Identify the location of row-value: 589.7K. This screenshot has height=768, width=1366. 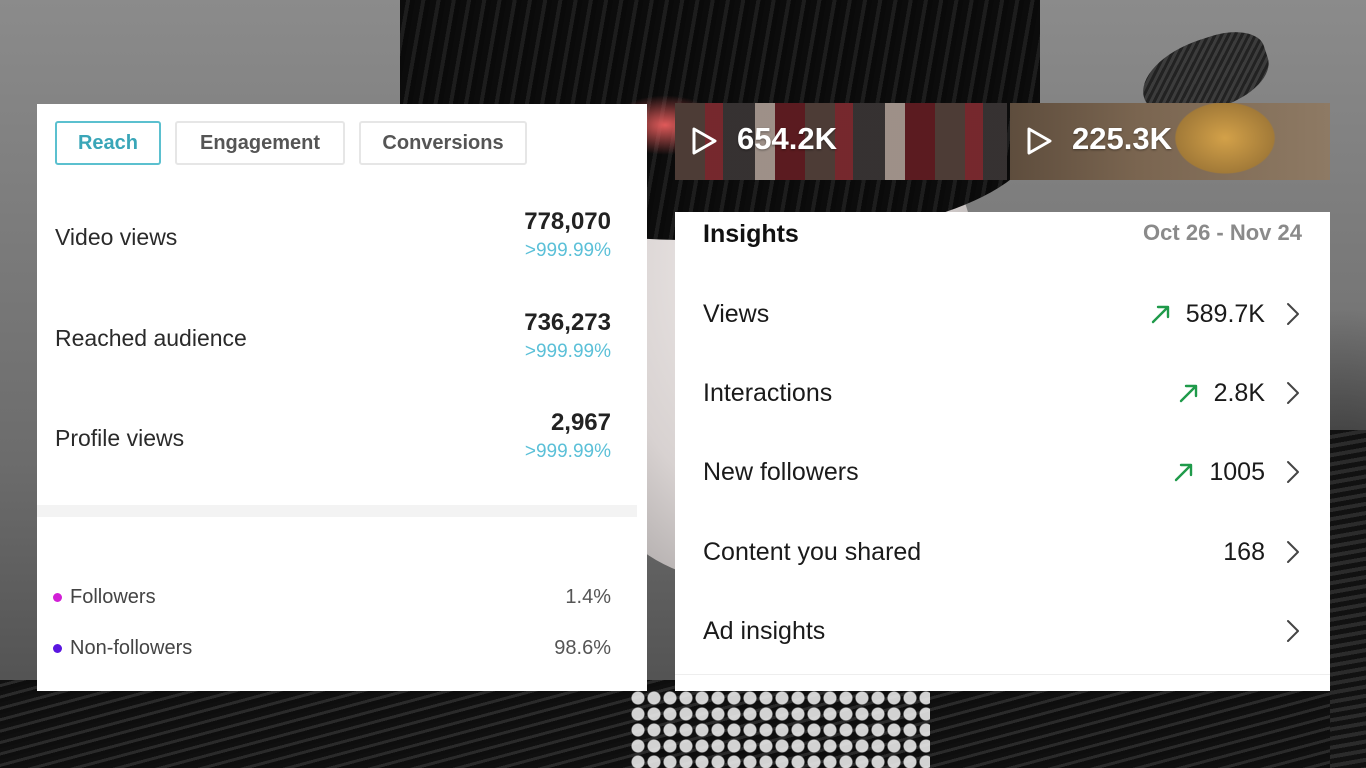
(1225, 313).